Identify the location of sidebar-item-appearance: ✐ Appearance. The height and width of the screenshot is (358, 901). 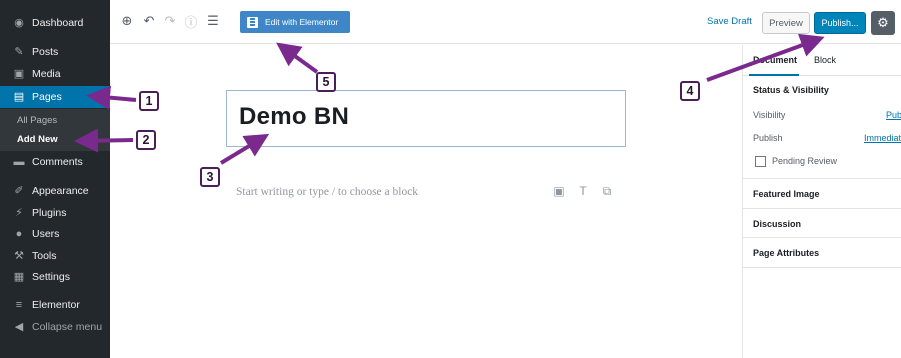
(55, 191).